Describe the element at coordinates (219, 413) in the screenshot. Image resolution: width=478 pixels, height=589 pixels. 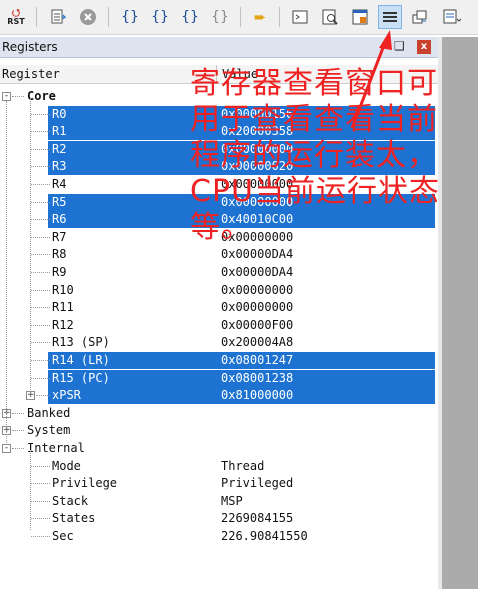
I see `tree-node-banked: + Banked` at that location.